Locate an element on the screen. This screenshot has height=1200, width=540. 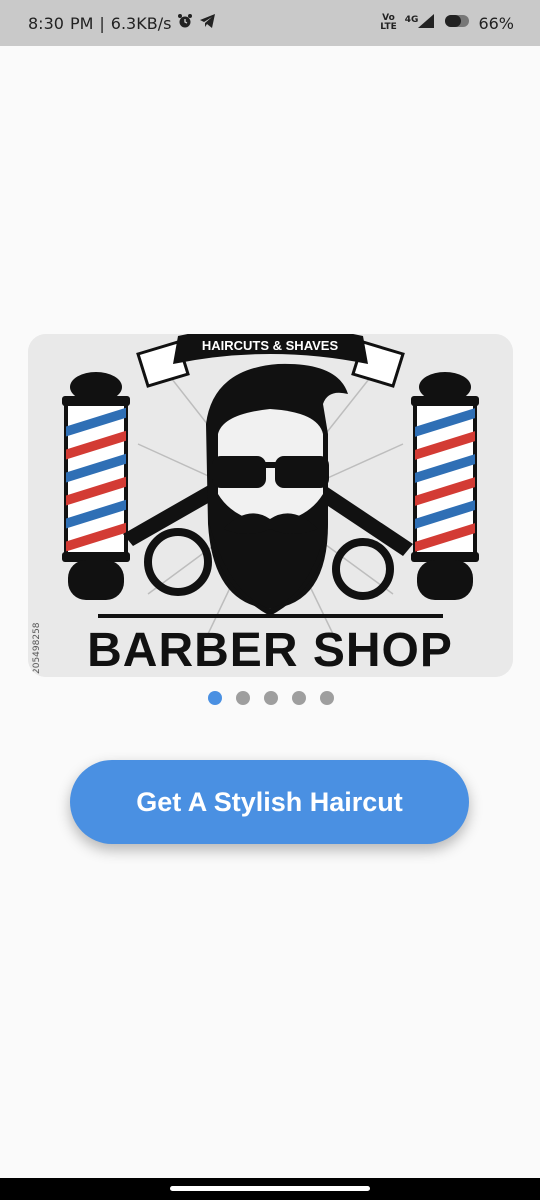
network-speed: 6.3KB/s is located at coordinates (141, 23).